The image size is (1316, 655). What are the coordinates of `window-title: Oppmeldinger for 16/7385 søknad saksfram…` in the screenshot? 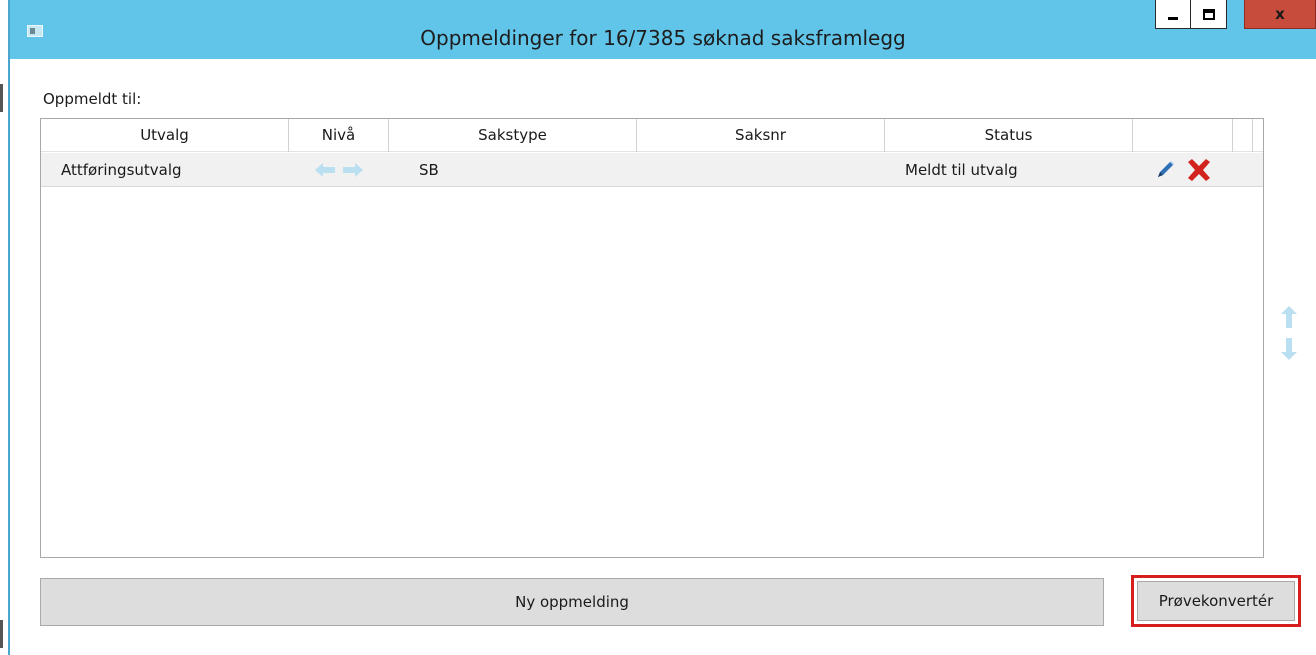 It's located at (663, 38).